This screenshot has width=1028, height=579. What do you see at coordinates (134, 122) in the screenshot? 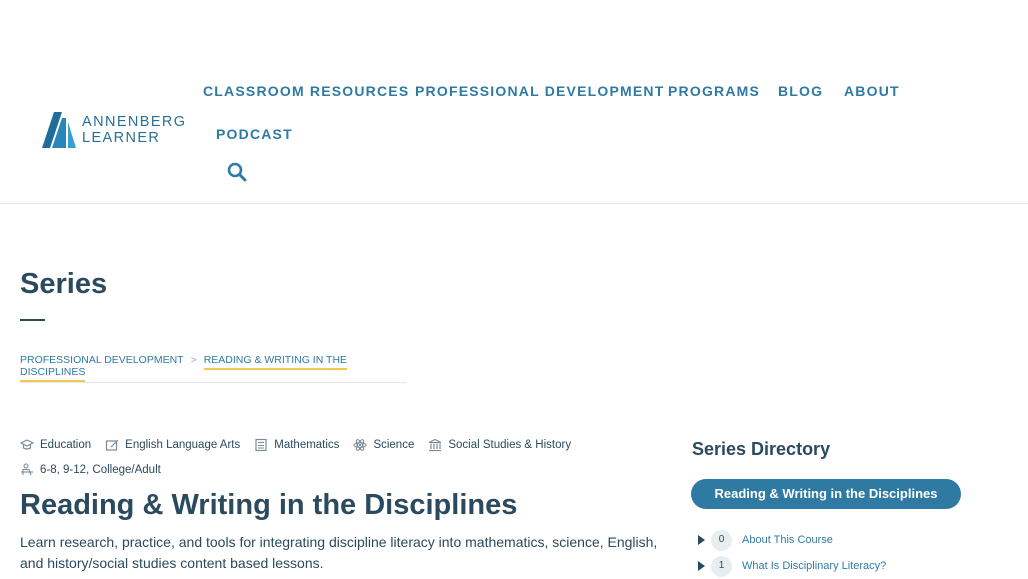
I see `logo-line-1: ANNENBERG` at bounding box center [134, 122].